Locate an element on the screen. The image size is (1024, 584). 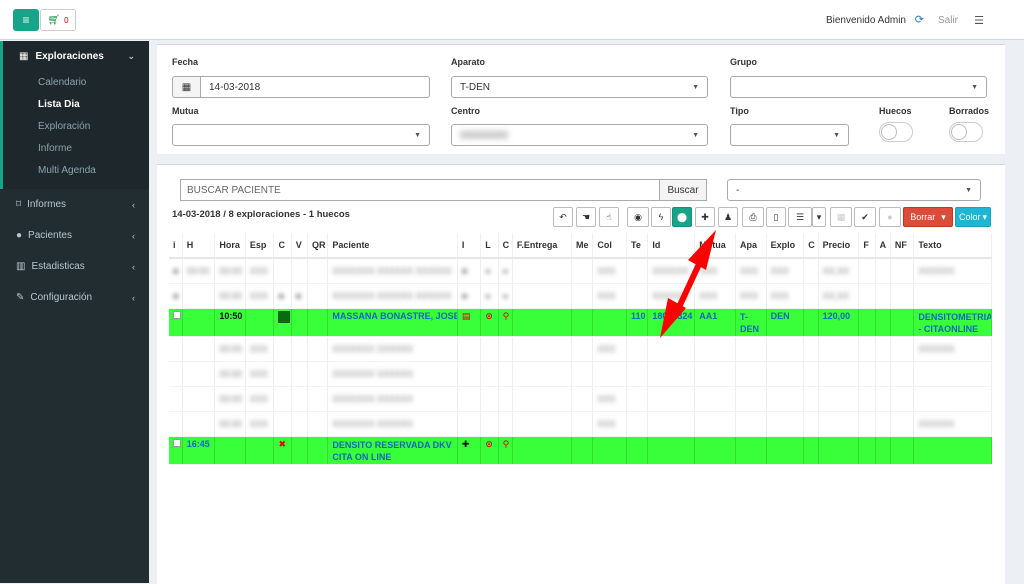
mobile-tool-button: ▯ is located at coordinates (776, 217).